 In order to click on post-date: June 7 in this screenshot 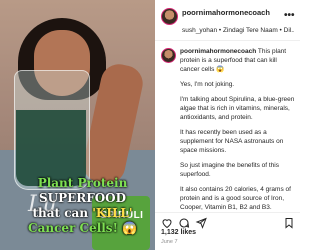, I will do `click(169, 242)`.